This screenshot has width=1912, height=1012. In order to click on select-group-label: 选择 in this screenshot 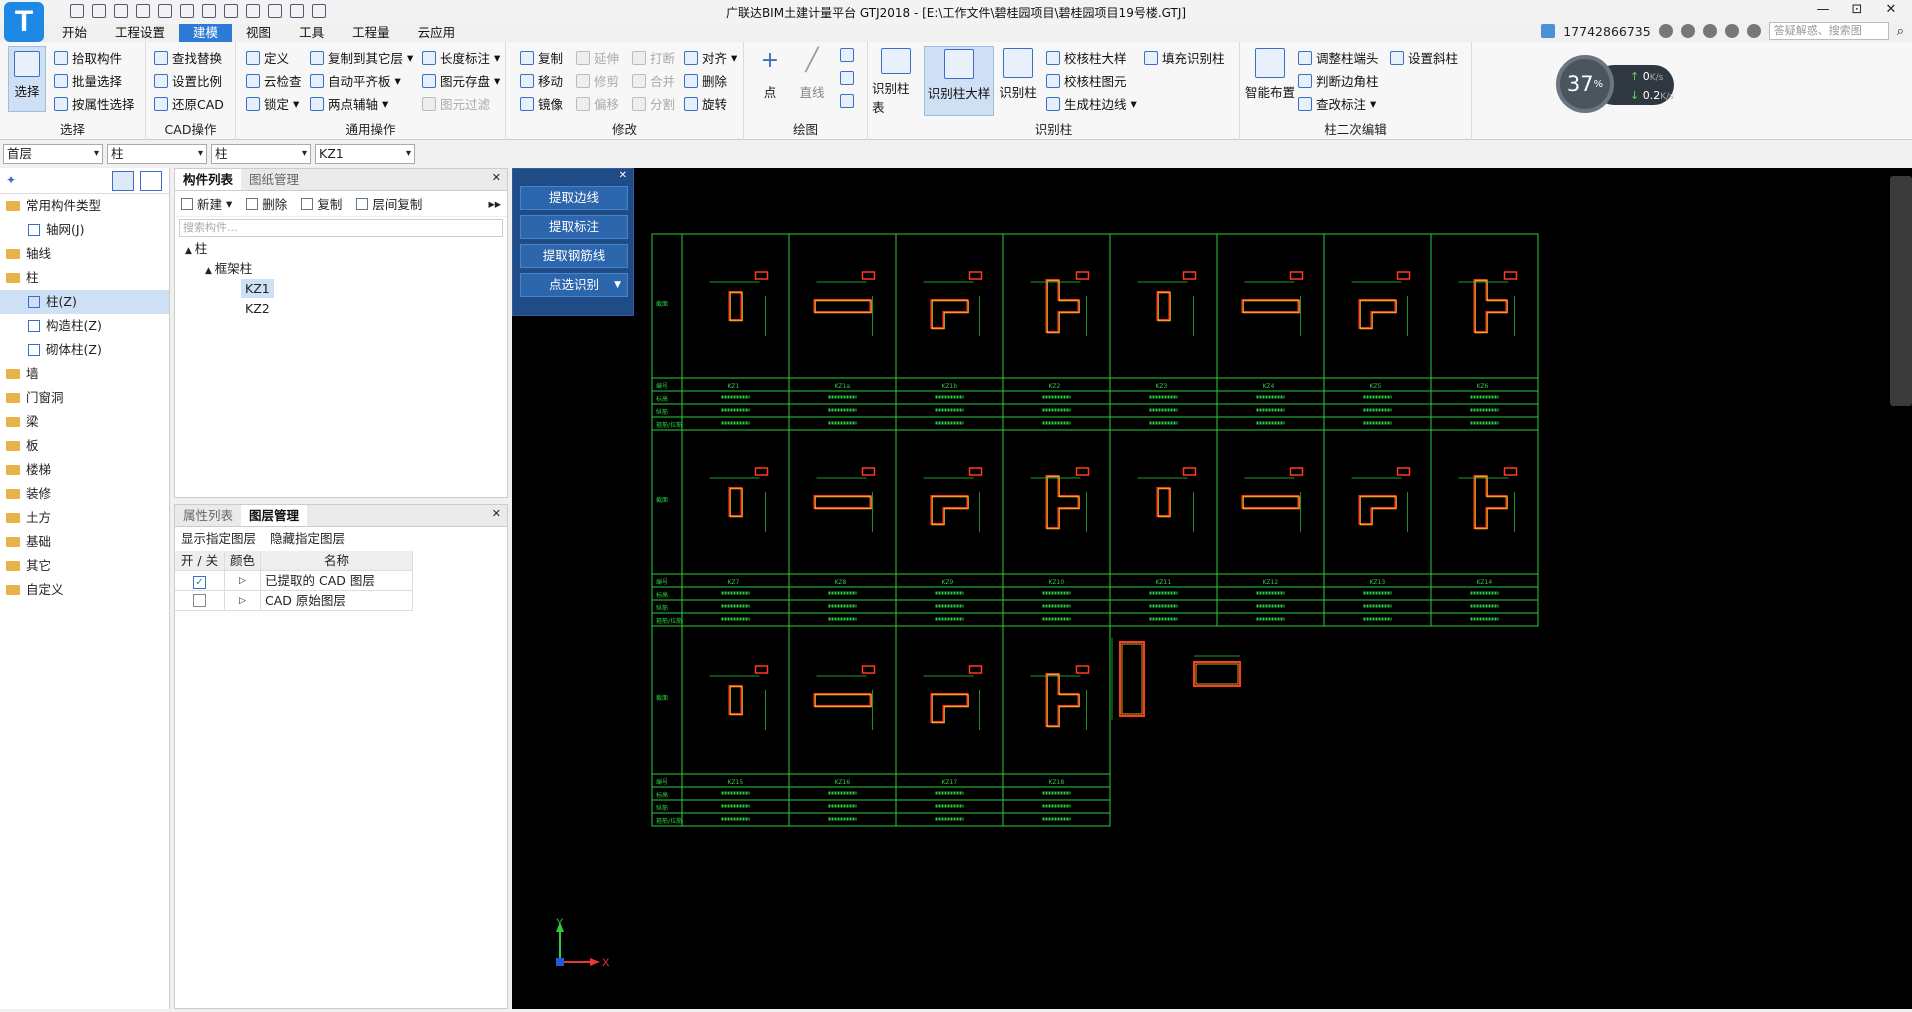, I will do `click(72, 128)`.